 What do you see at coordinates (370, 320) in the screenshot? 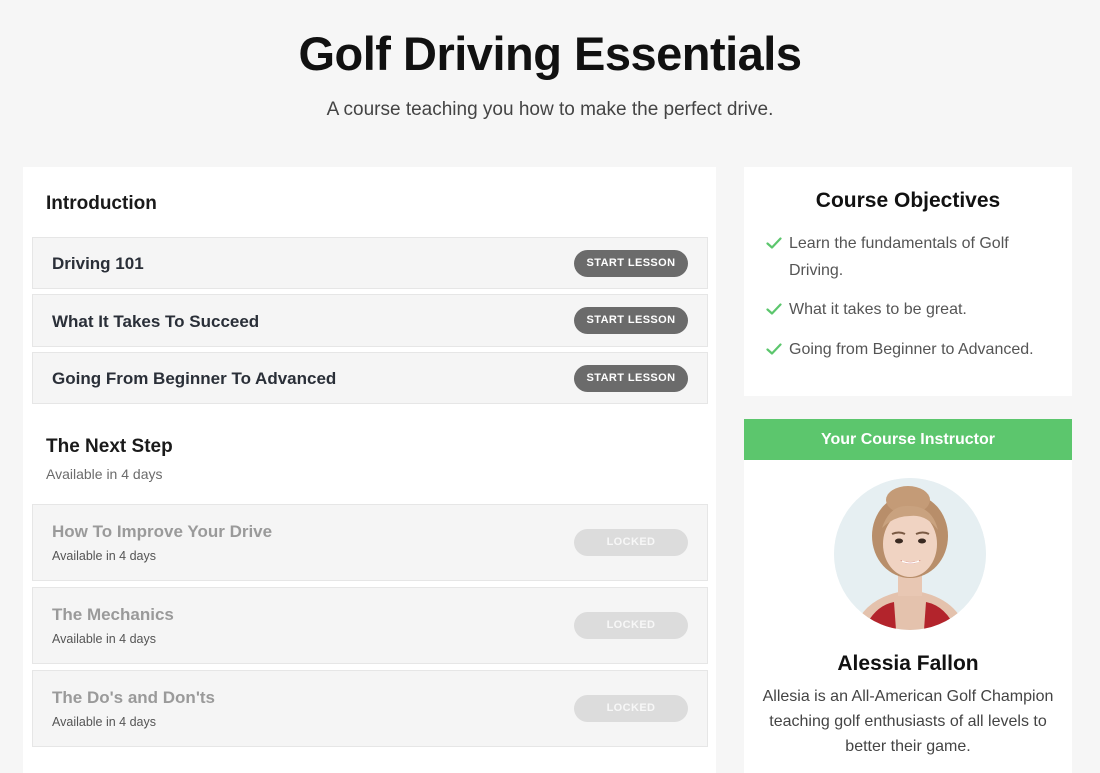
I see `lesson-row: What It Takes To Succeed START LESSON` at bounding box center [370, 320].